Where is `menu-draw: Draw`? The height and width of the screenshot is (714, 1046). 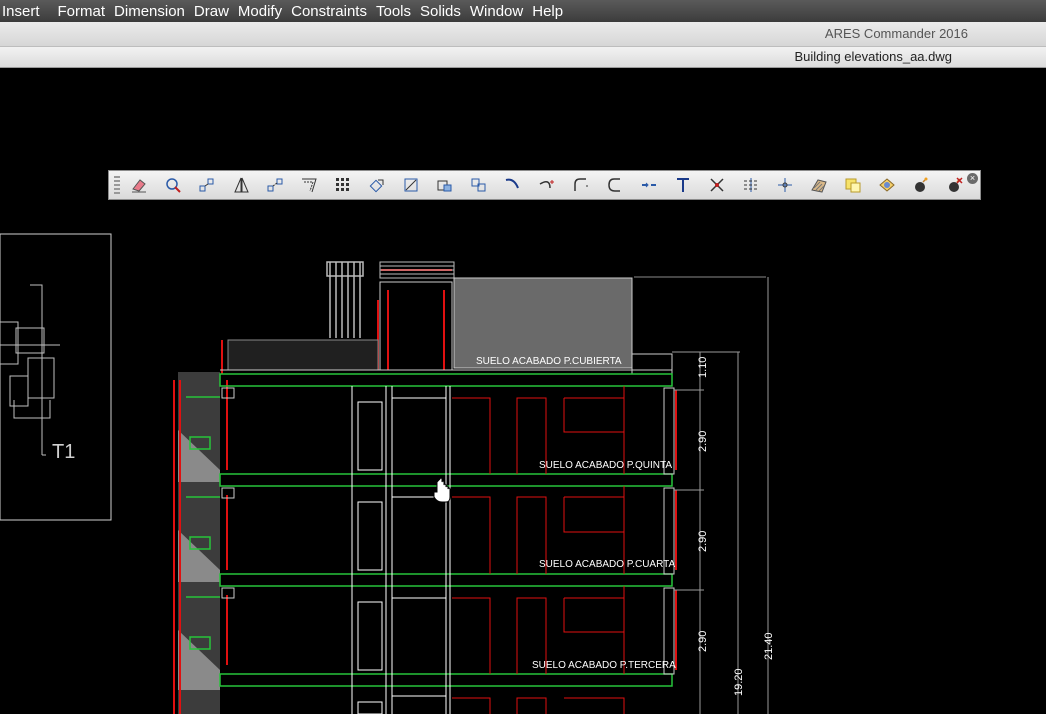
menu-draw: Draw is located at coordinates (207, 11).